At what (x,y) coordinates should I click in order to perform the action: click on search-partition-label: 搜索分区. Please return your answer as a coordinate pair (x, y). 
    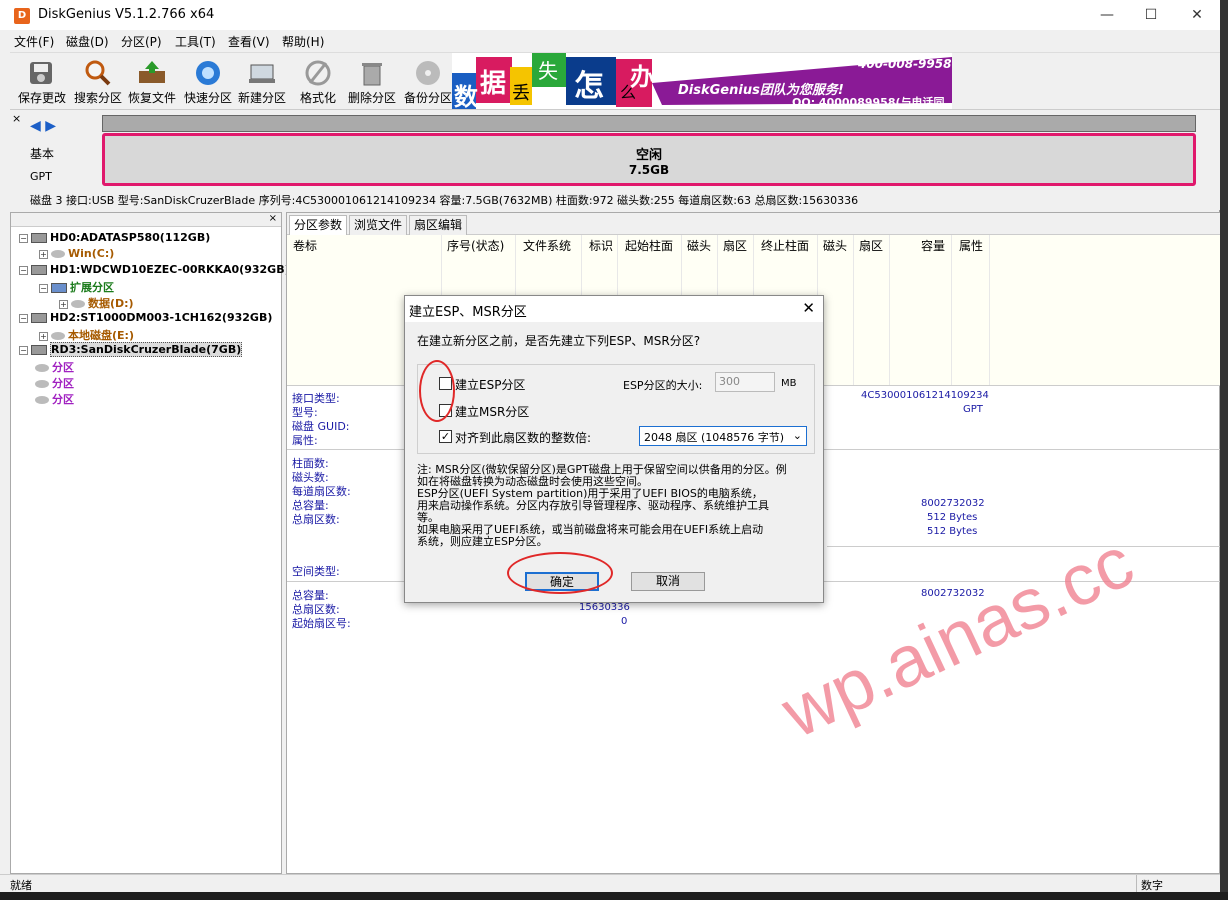
    Looking at the image, I should click on (97, 98).